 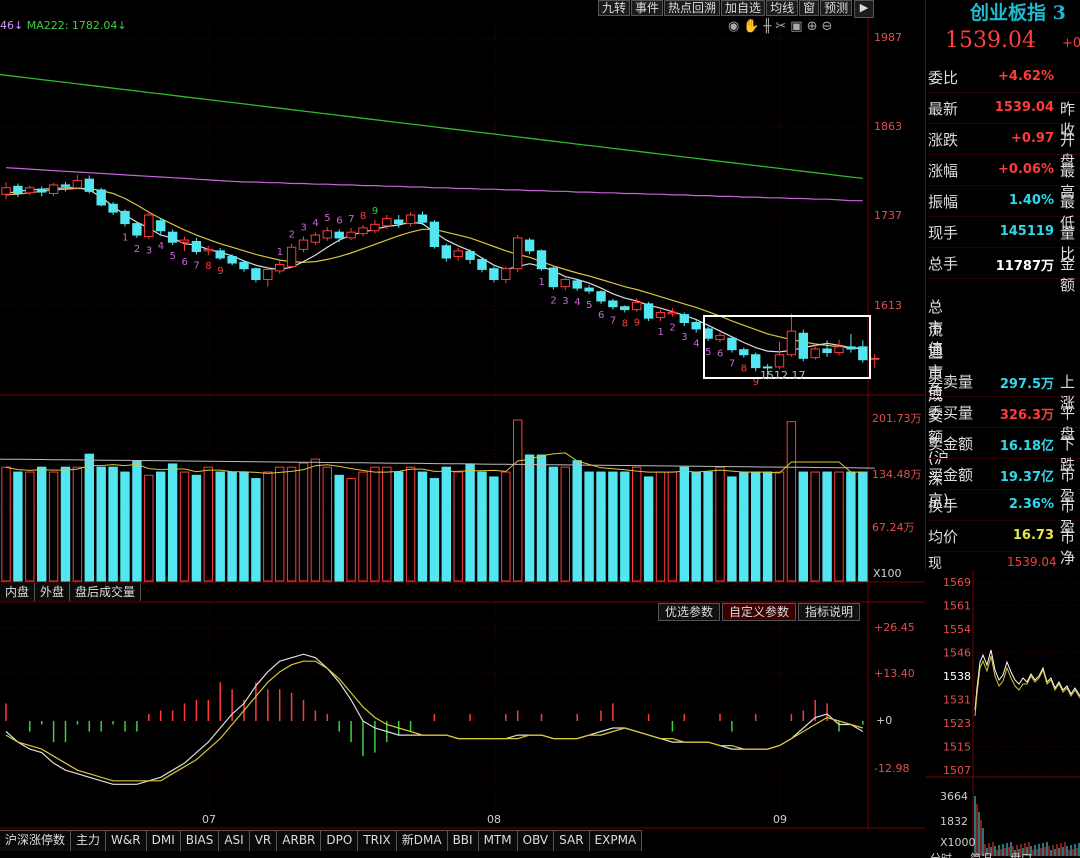 I want to click on tab-custom-params: 自定义参数, so click(x=759, y=612).